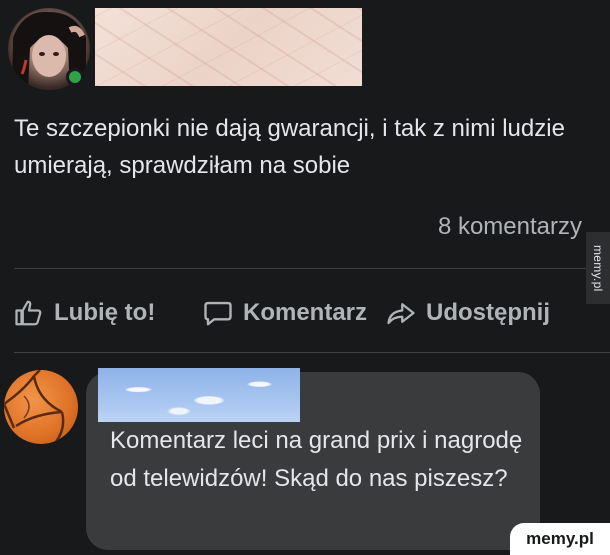  What do you see at coordinates (401, 314) in the screenshot?
I see `share-arrow-icon` at bounding box center [401, 314].